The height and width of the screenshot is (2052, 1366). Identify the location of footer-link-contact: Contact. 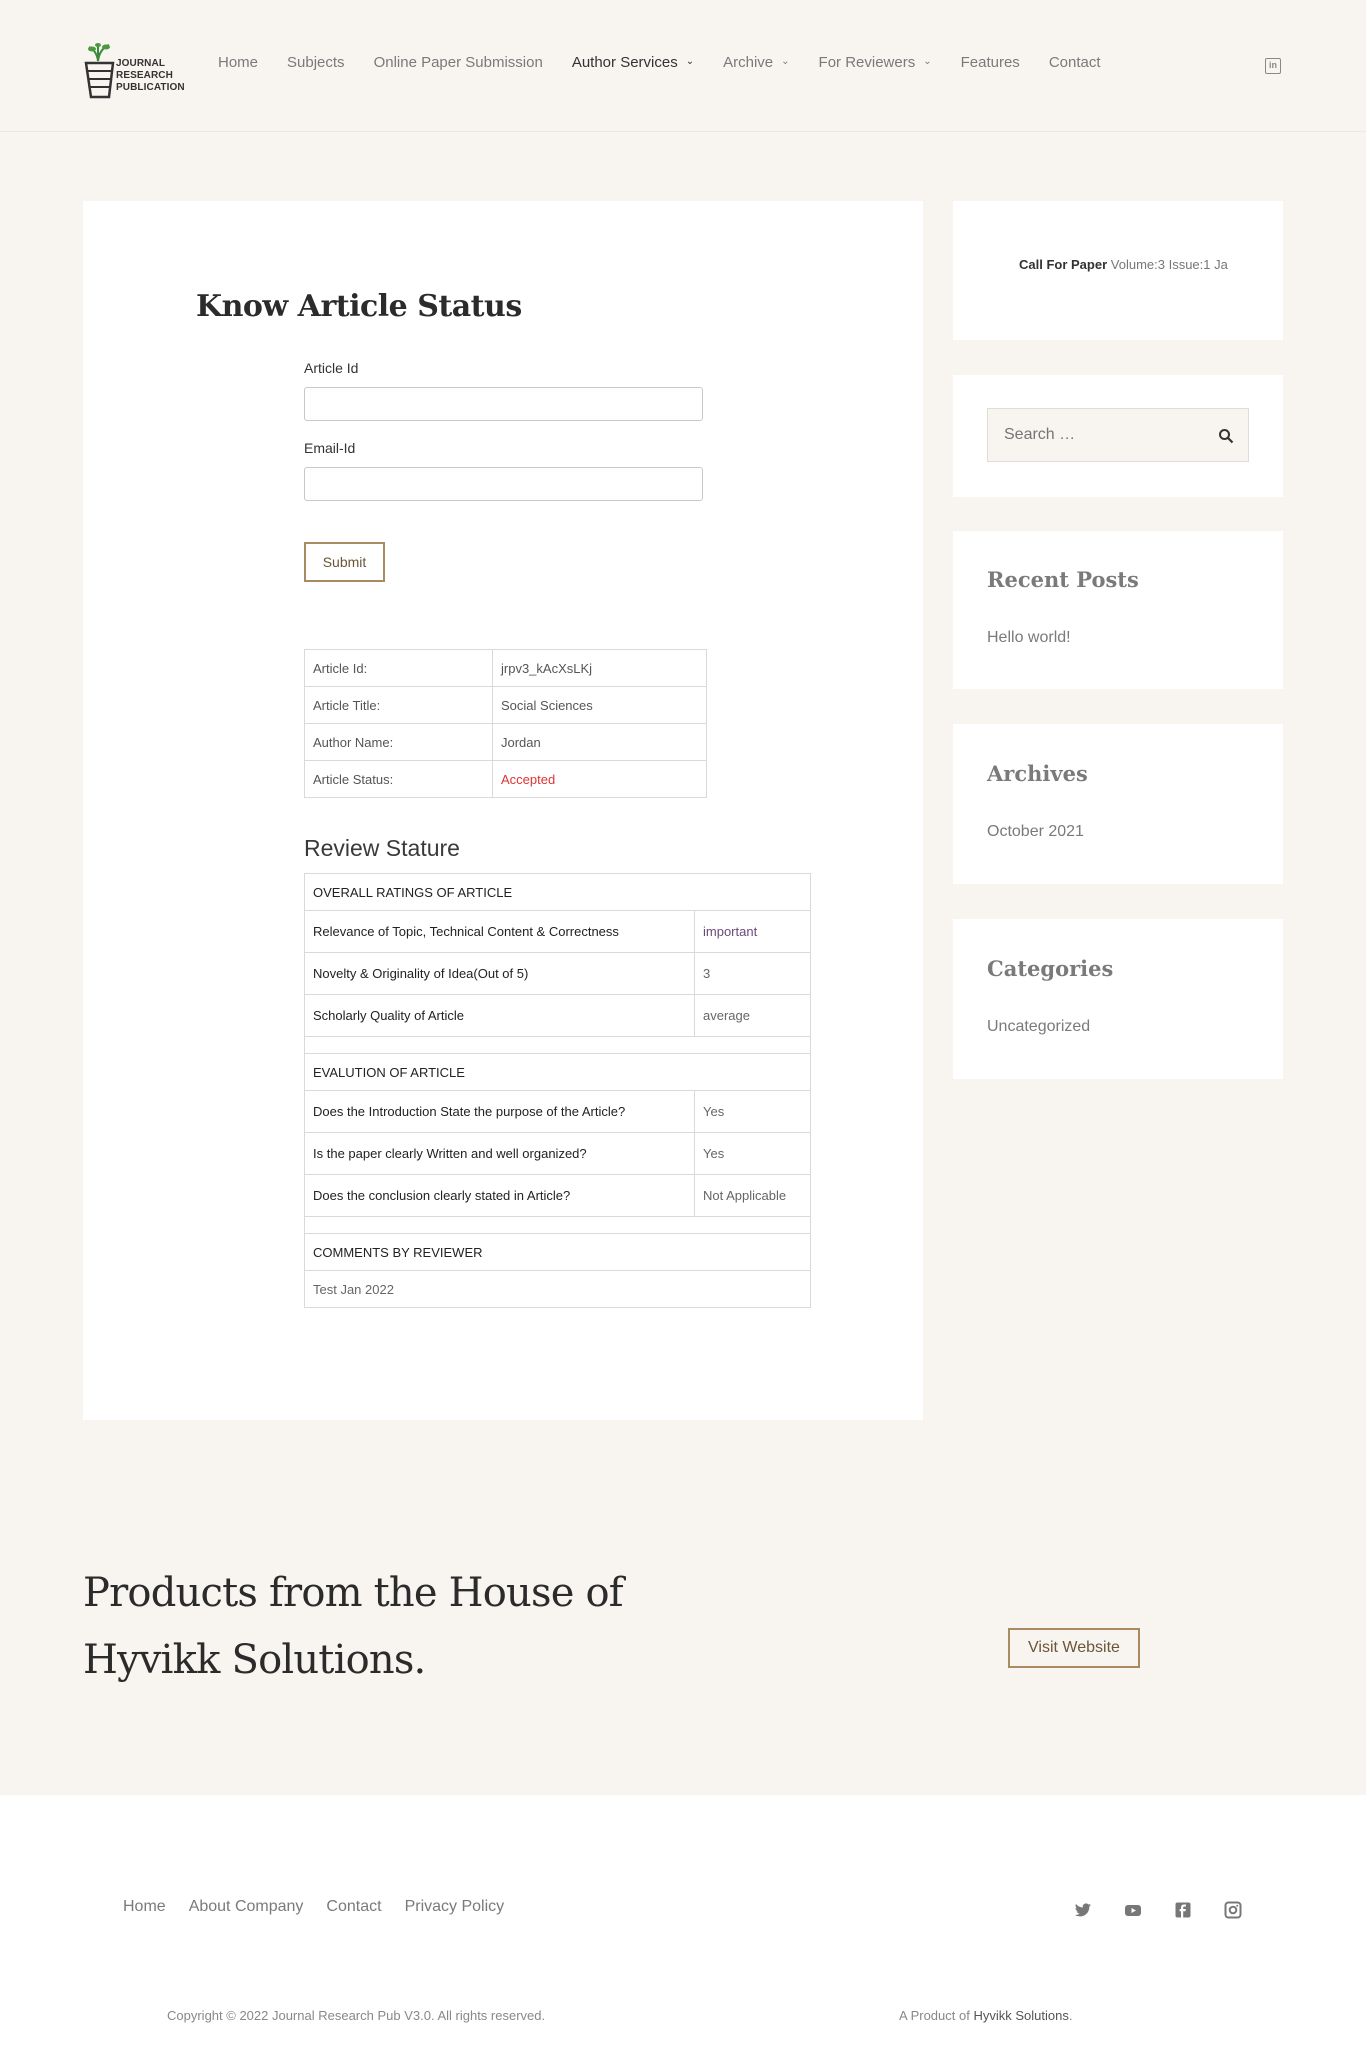
(353, 1907).